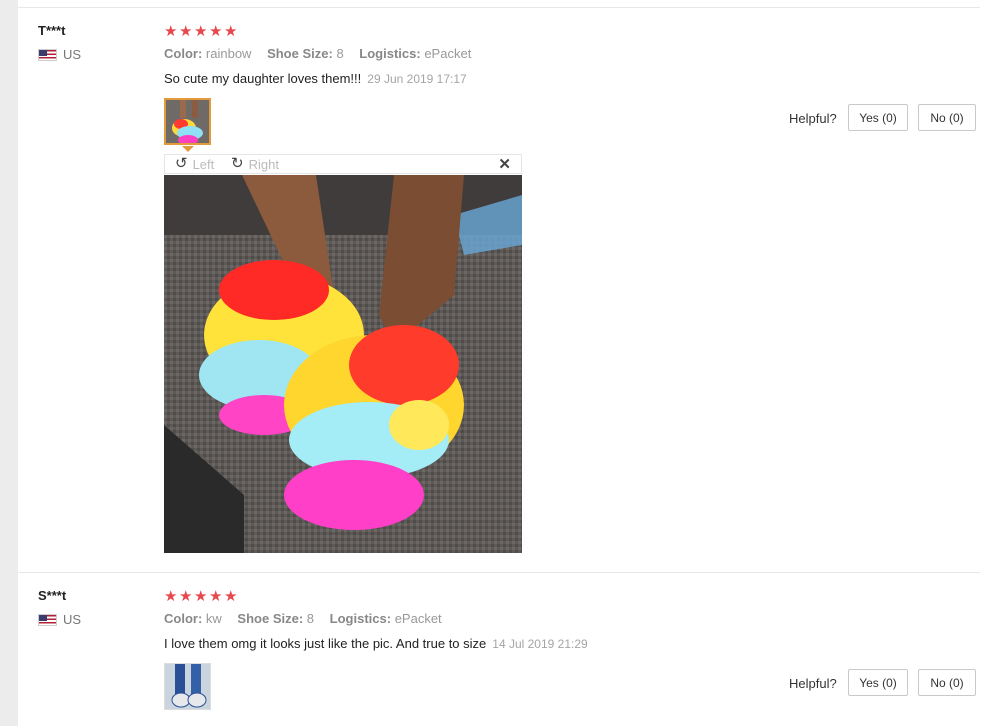 The height and width of the screenshot is (726, 988). Describe the element at coordinates (203, 164) in the screenshot. I see `rotate-left-label: Left` at that location.